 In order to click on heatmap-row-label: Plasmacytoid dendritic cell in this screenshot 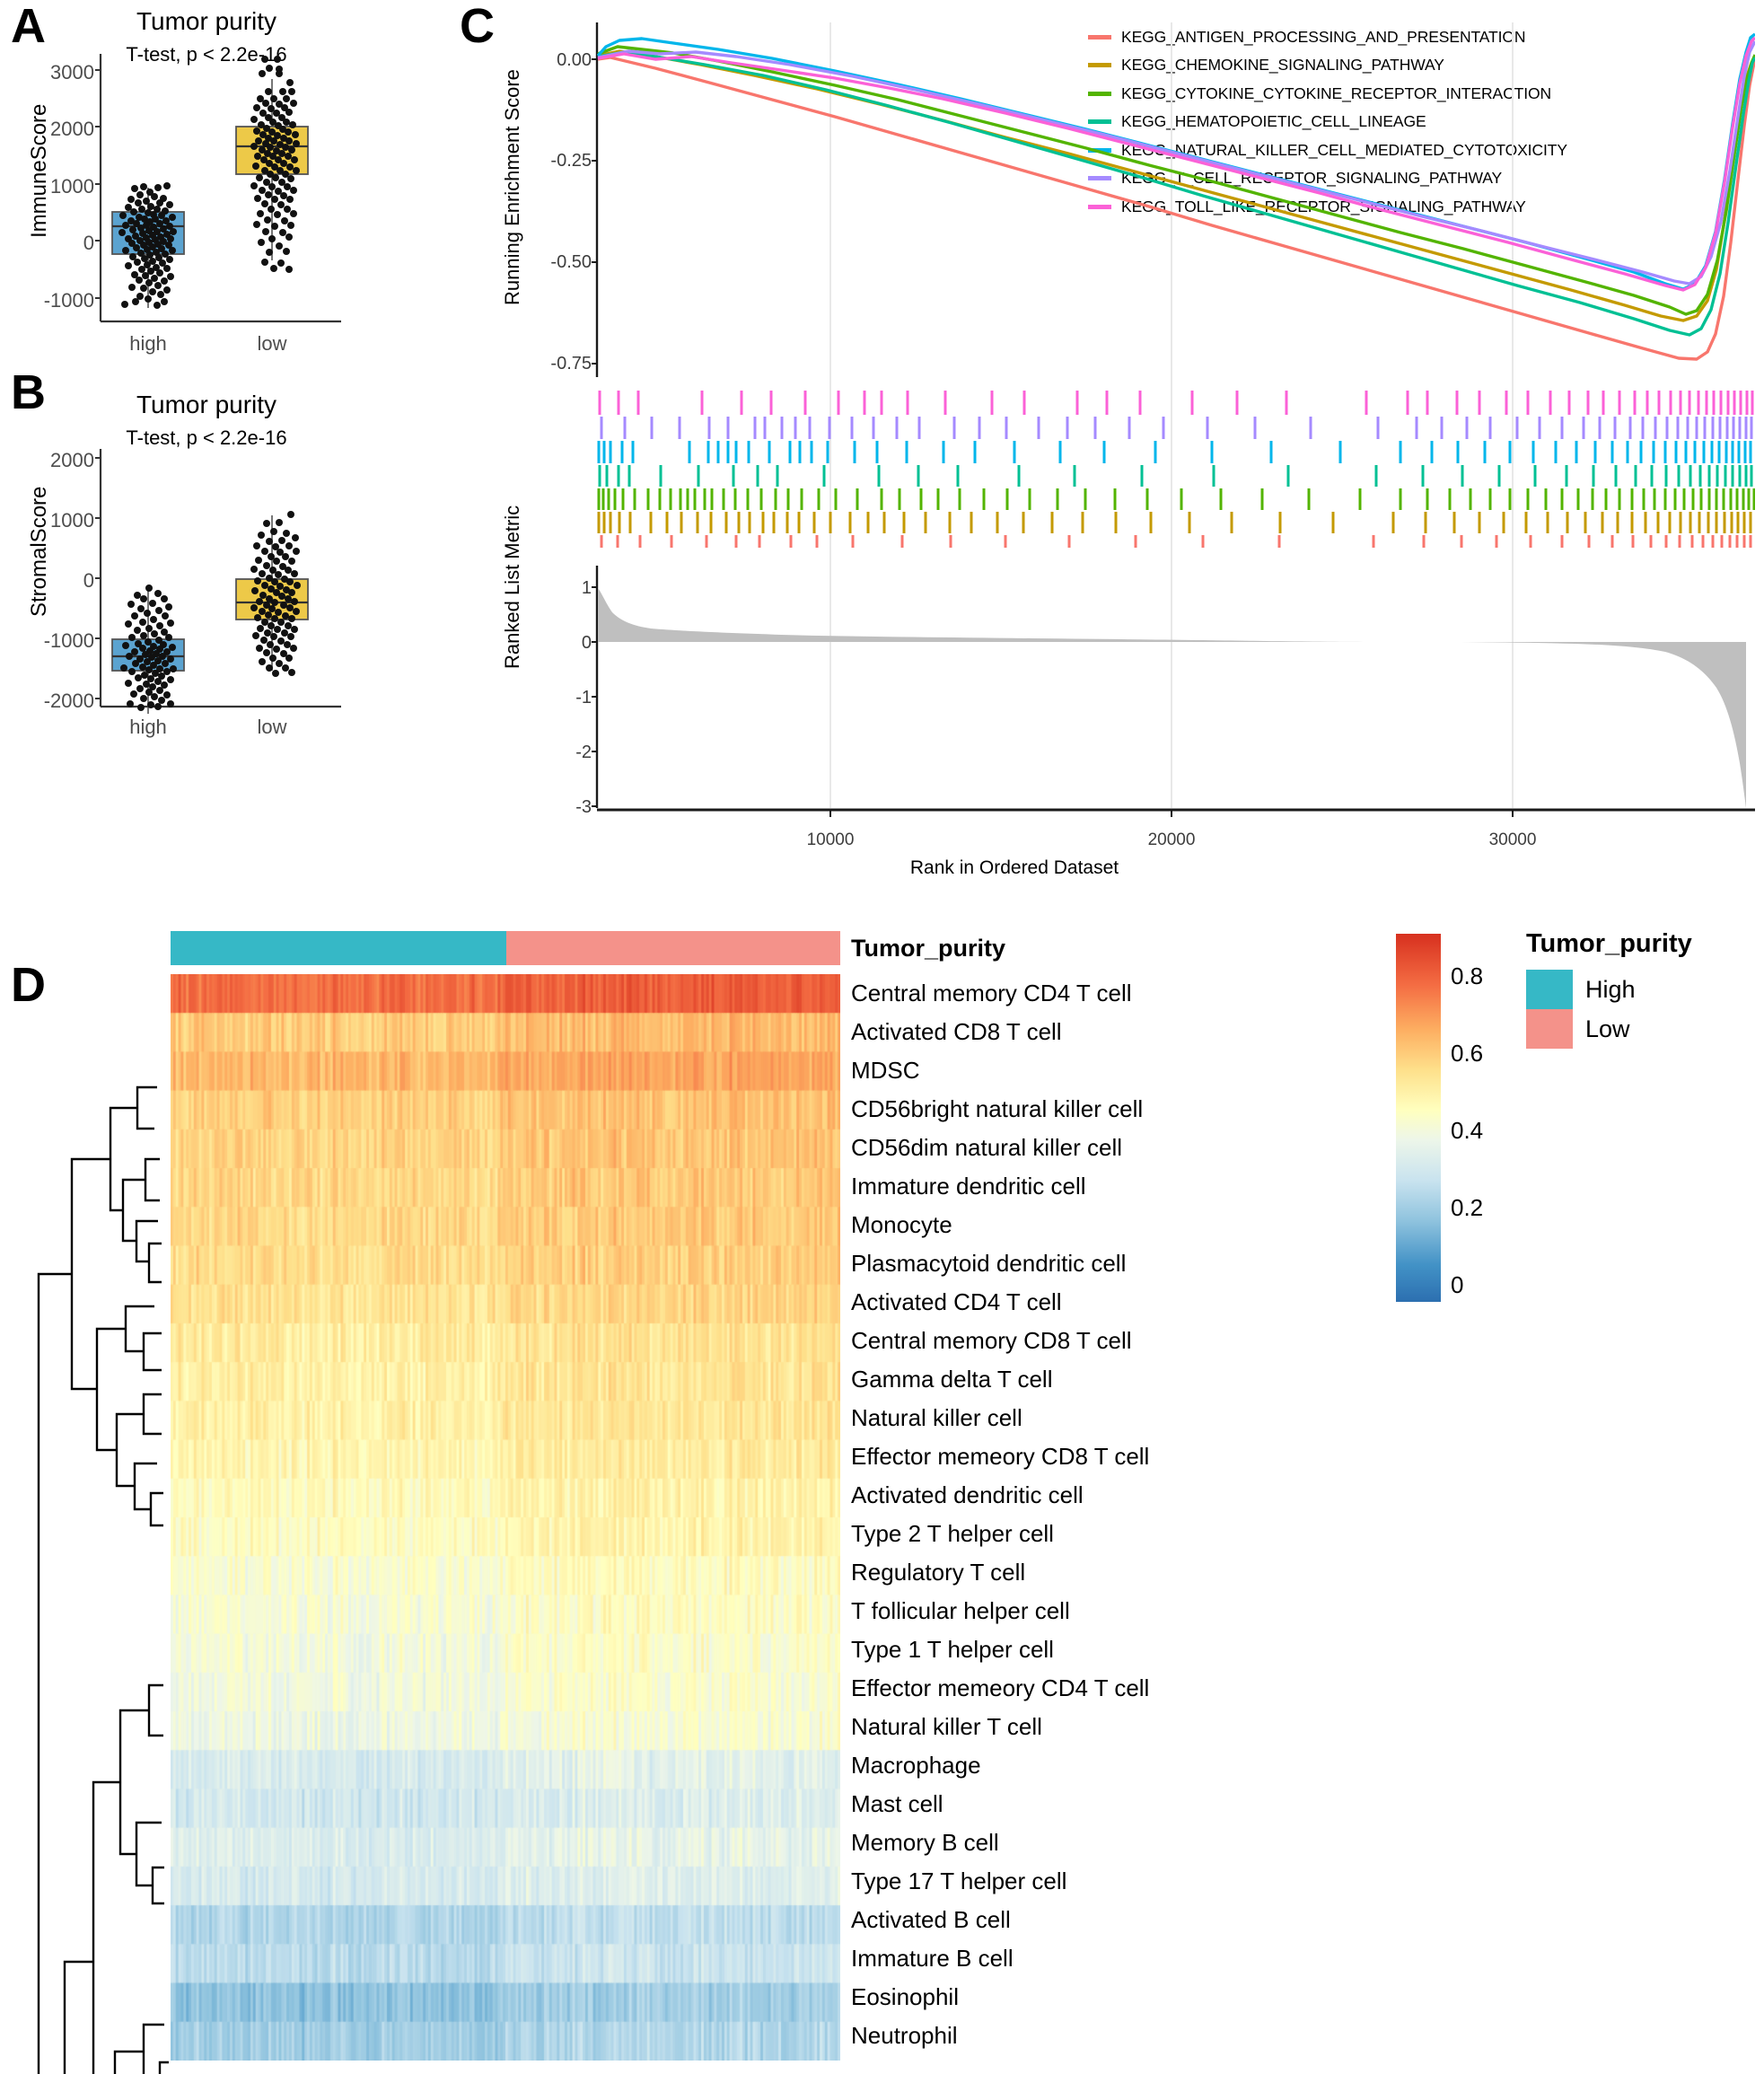, I will do `click(989, 1264)`.